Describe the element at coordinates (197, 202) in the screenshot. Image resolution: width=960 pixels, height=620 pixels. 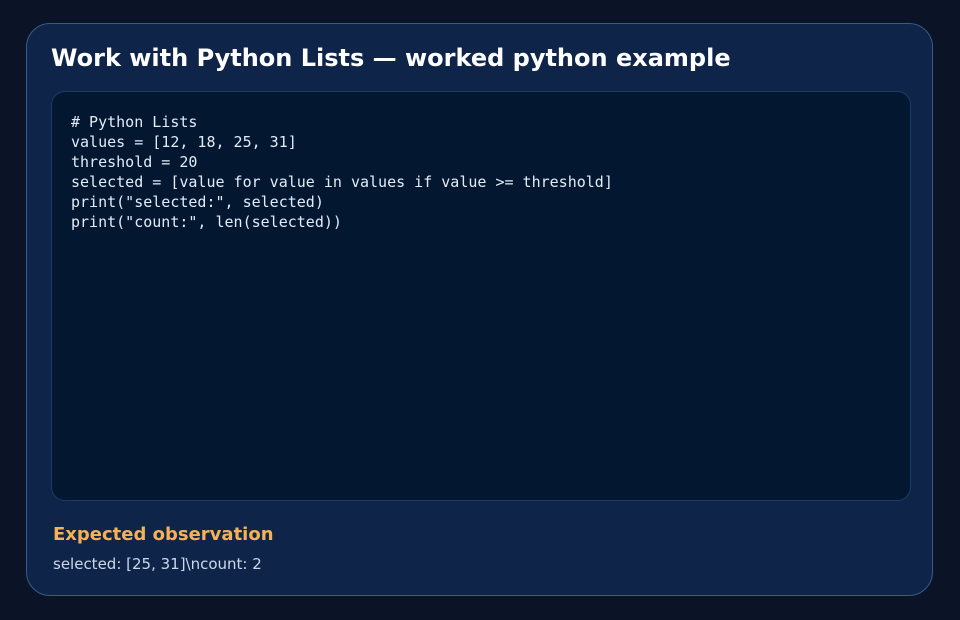
I see `code-line: print("selected:", selected)` at that location.